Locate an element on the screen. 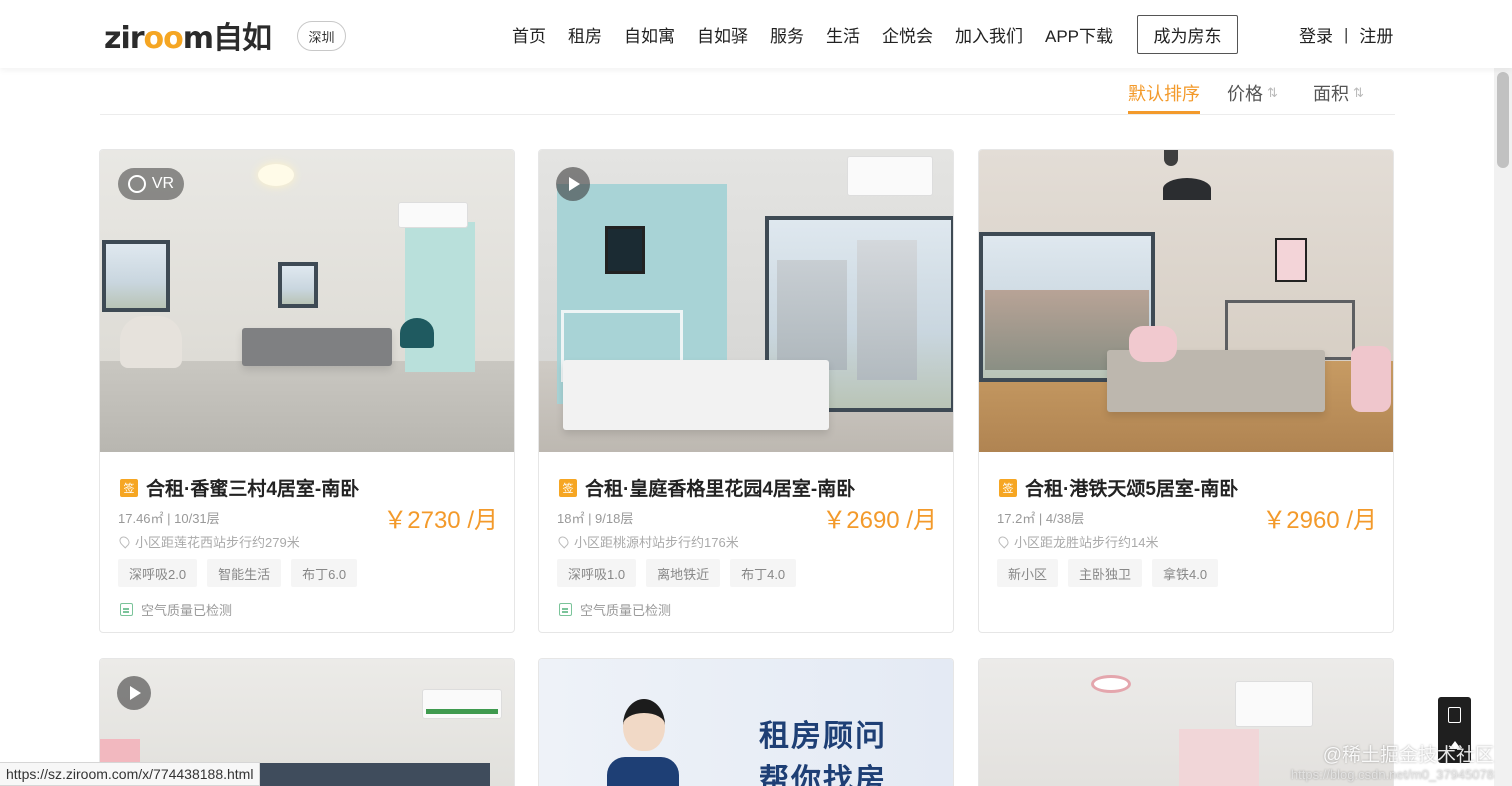 This screenshot has width=1512, height=786. location-text: 小区距莲花西站步行约279米 is located at coordinates (217, 542).